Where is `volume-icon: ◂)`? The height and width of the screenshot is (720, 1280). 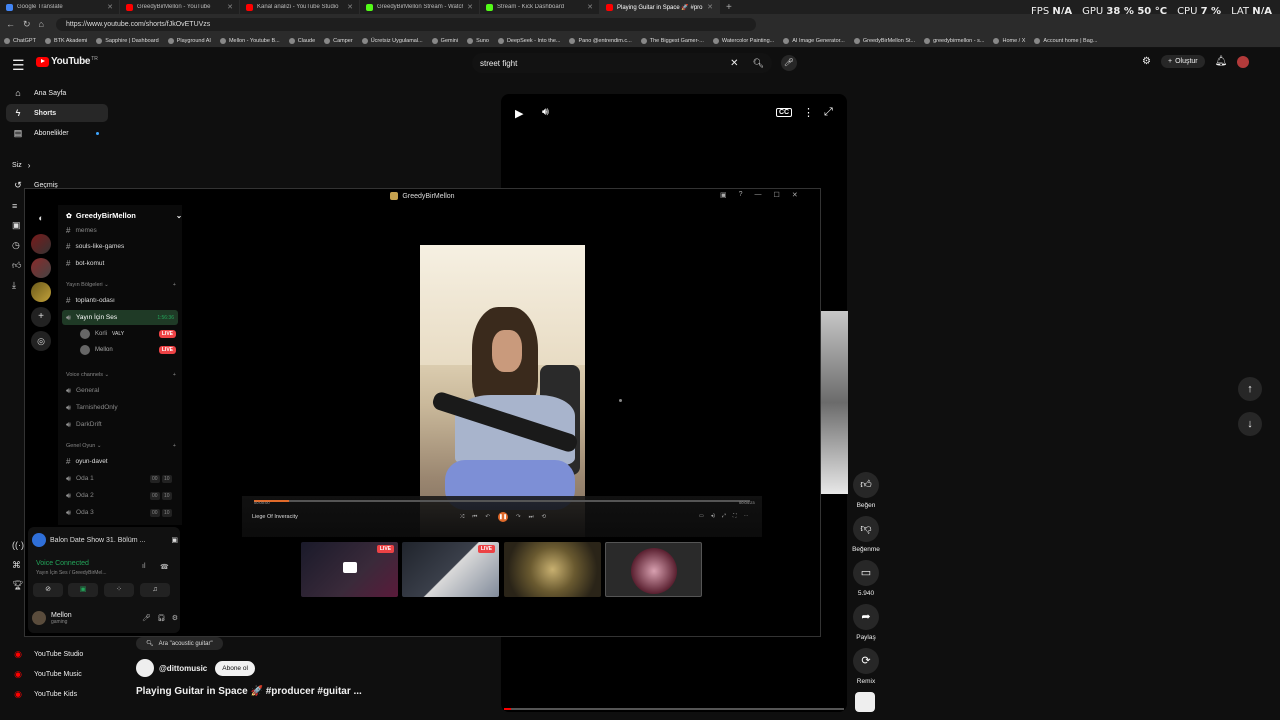 volume-icon: ◂) is located at coordinates (713, 516).